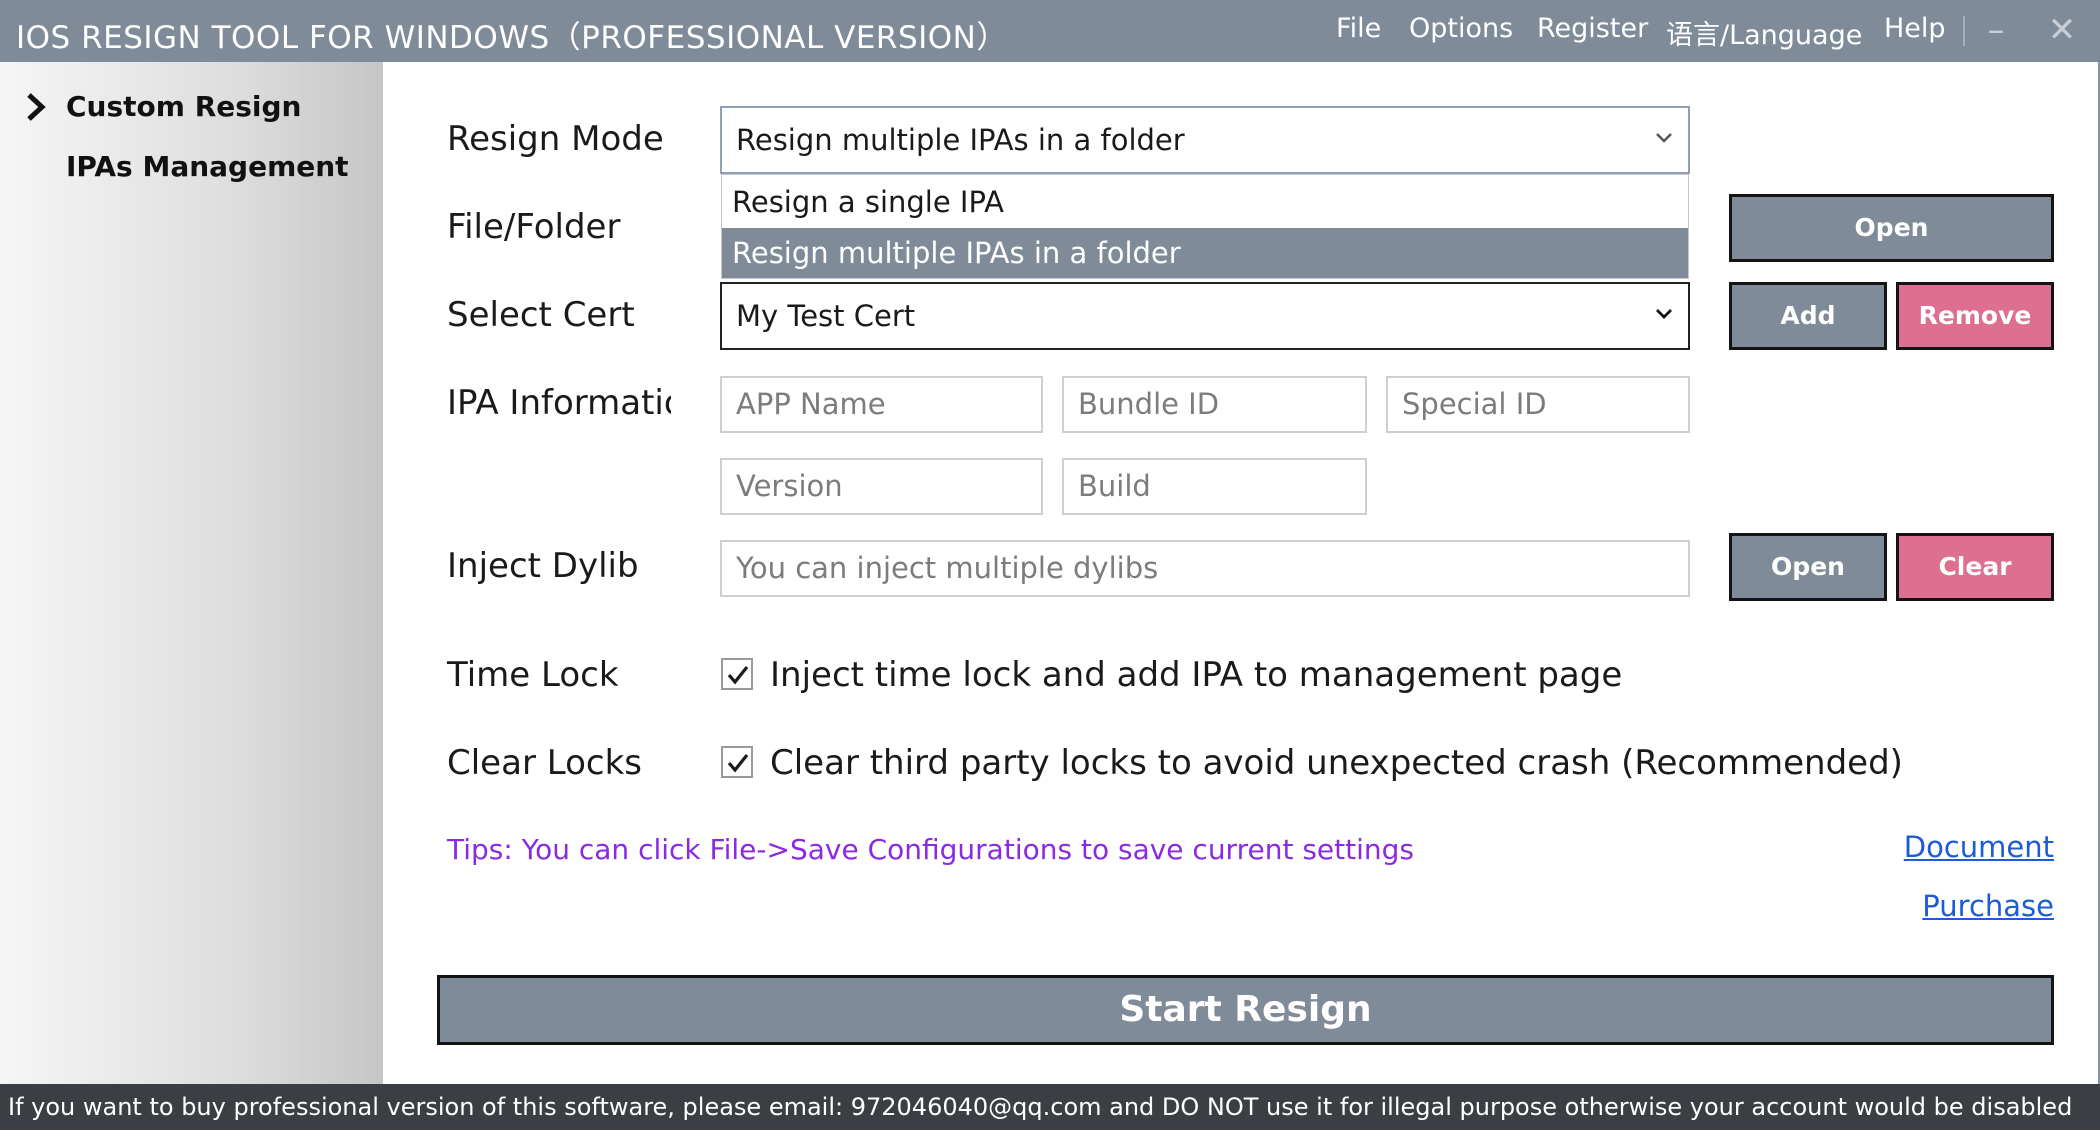  What do you see at coordinates (533, 675) in the screenshot?
I see `time-lock-label: Time Lock` at bounding box center [533, 675].